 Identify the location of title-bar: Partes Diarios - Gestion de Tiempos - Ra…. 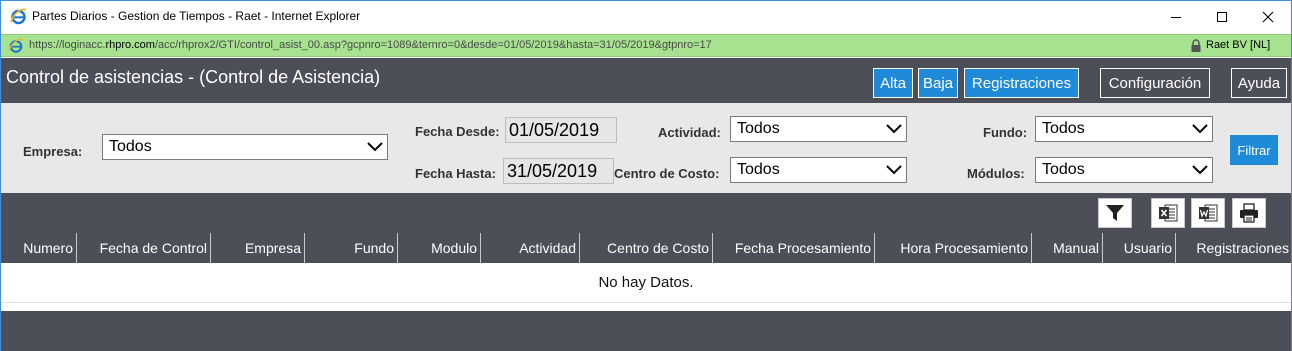
(646, 17).